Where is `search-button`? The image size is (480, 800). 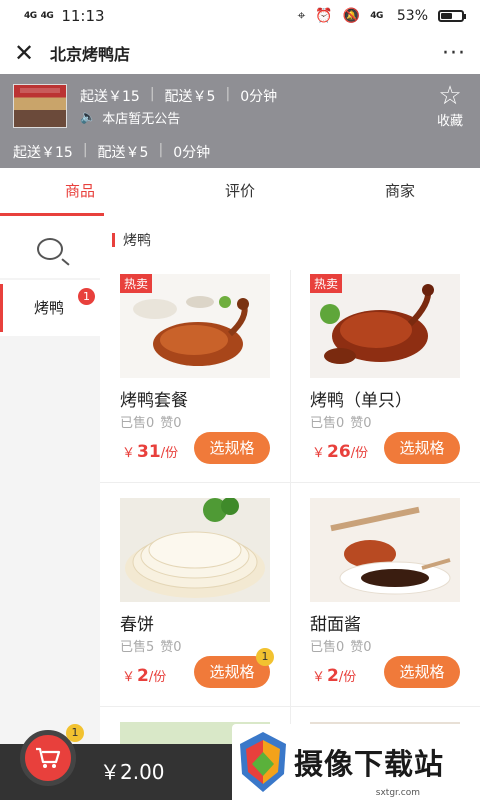
search-button is located at coordinates (50, 249).